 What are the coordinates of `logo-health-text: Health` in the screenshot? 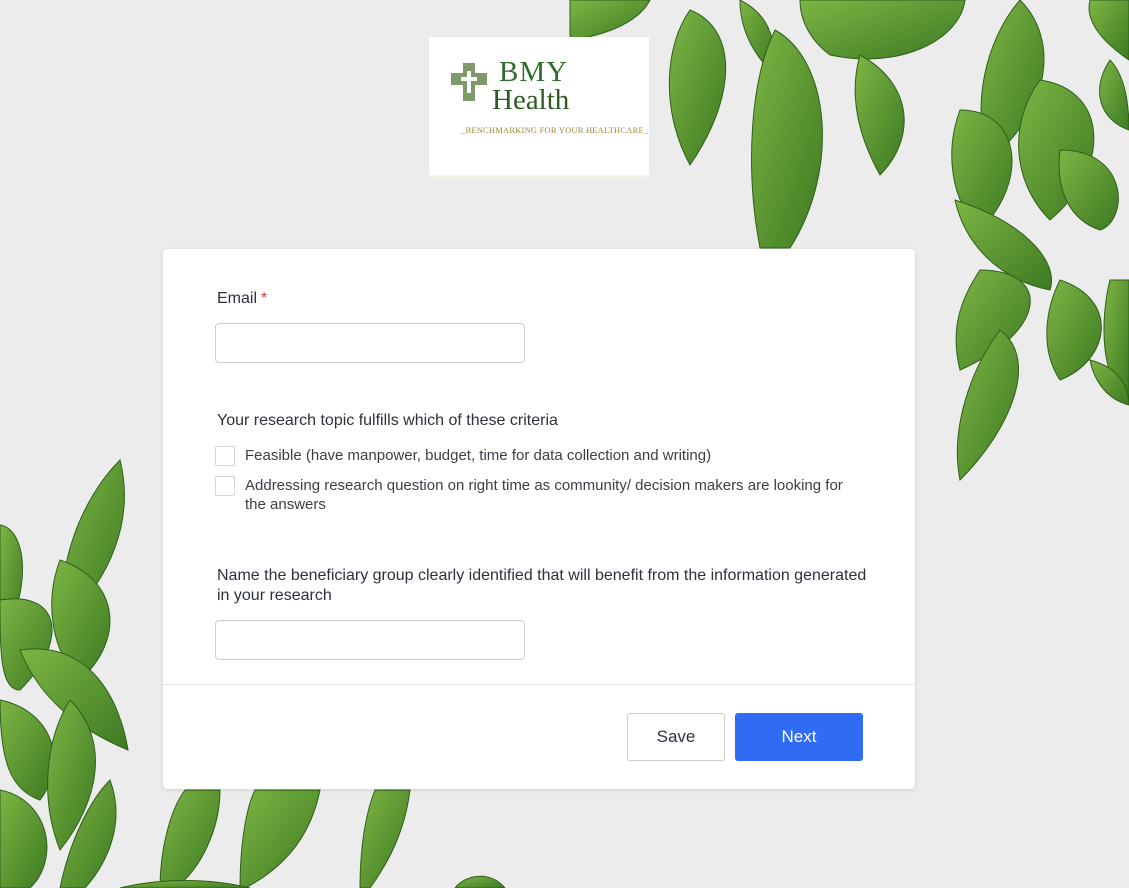 It's located at (531, 100).